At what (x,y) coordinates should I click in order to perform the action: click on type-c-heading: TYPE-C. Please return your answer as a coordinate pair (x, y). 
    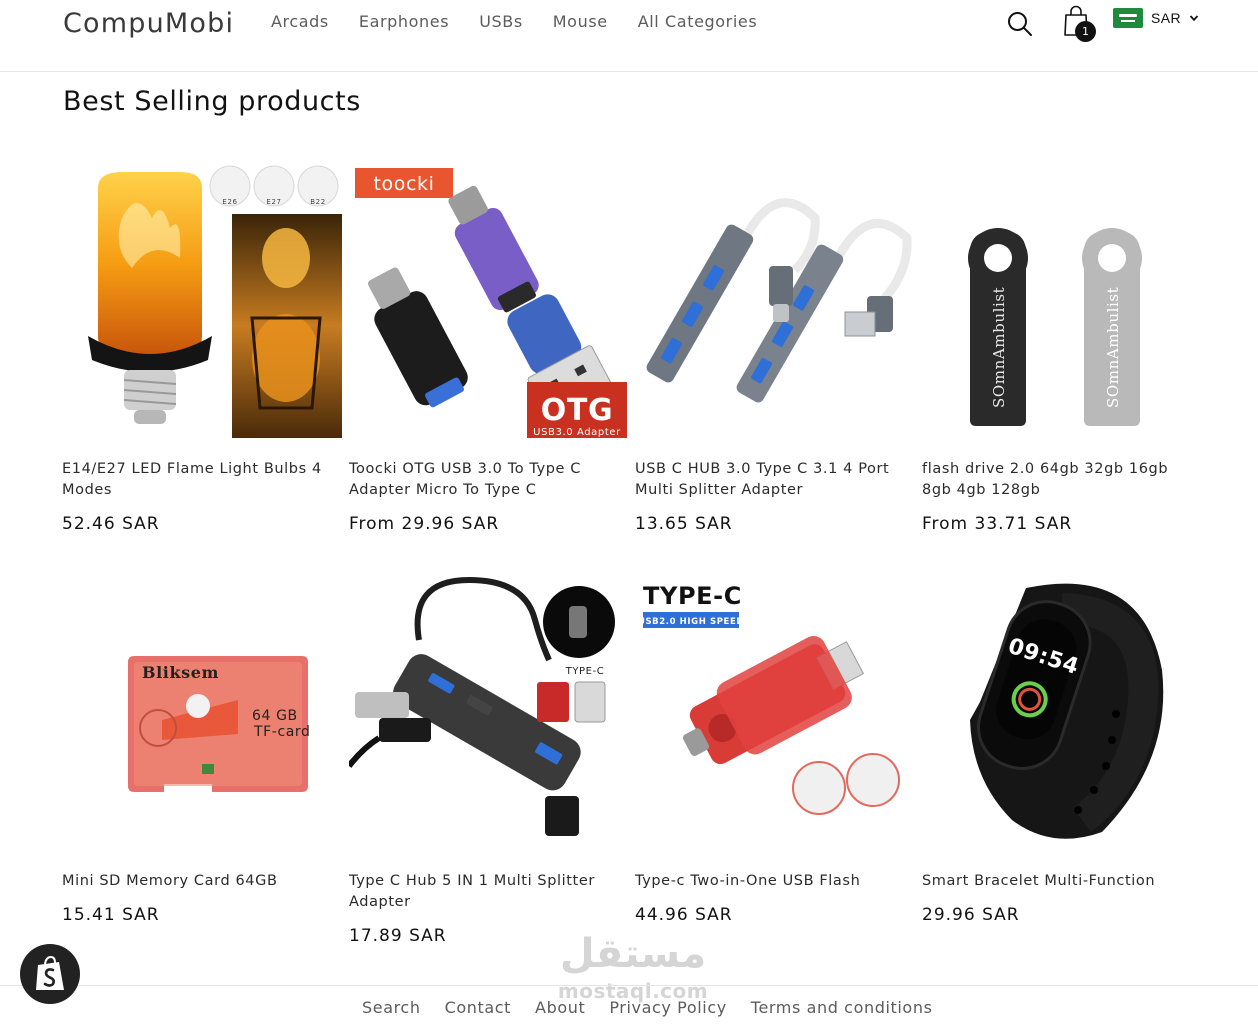
    Looking at the image, I should click on (692, 596).